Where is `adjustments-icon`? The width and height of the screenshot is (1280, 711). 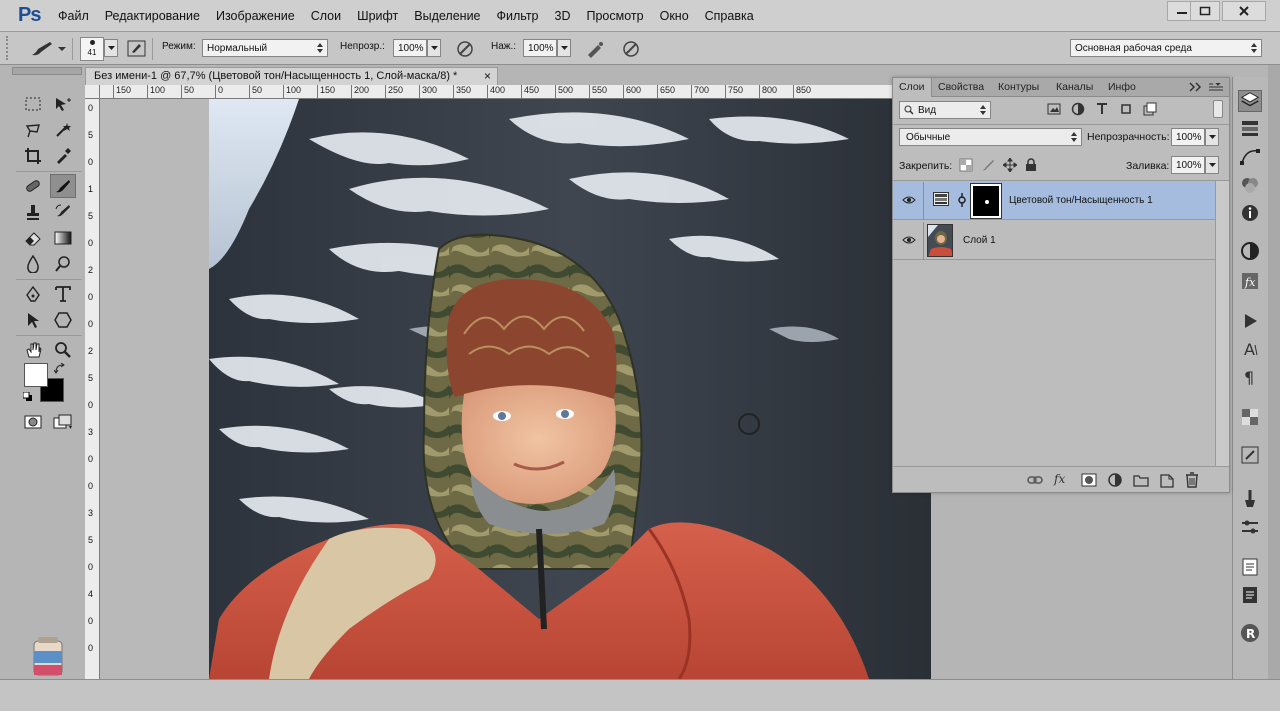
adjustments-icon is located at coordinates (1250, 129).